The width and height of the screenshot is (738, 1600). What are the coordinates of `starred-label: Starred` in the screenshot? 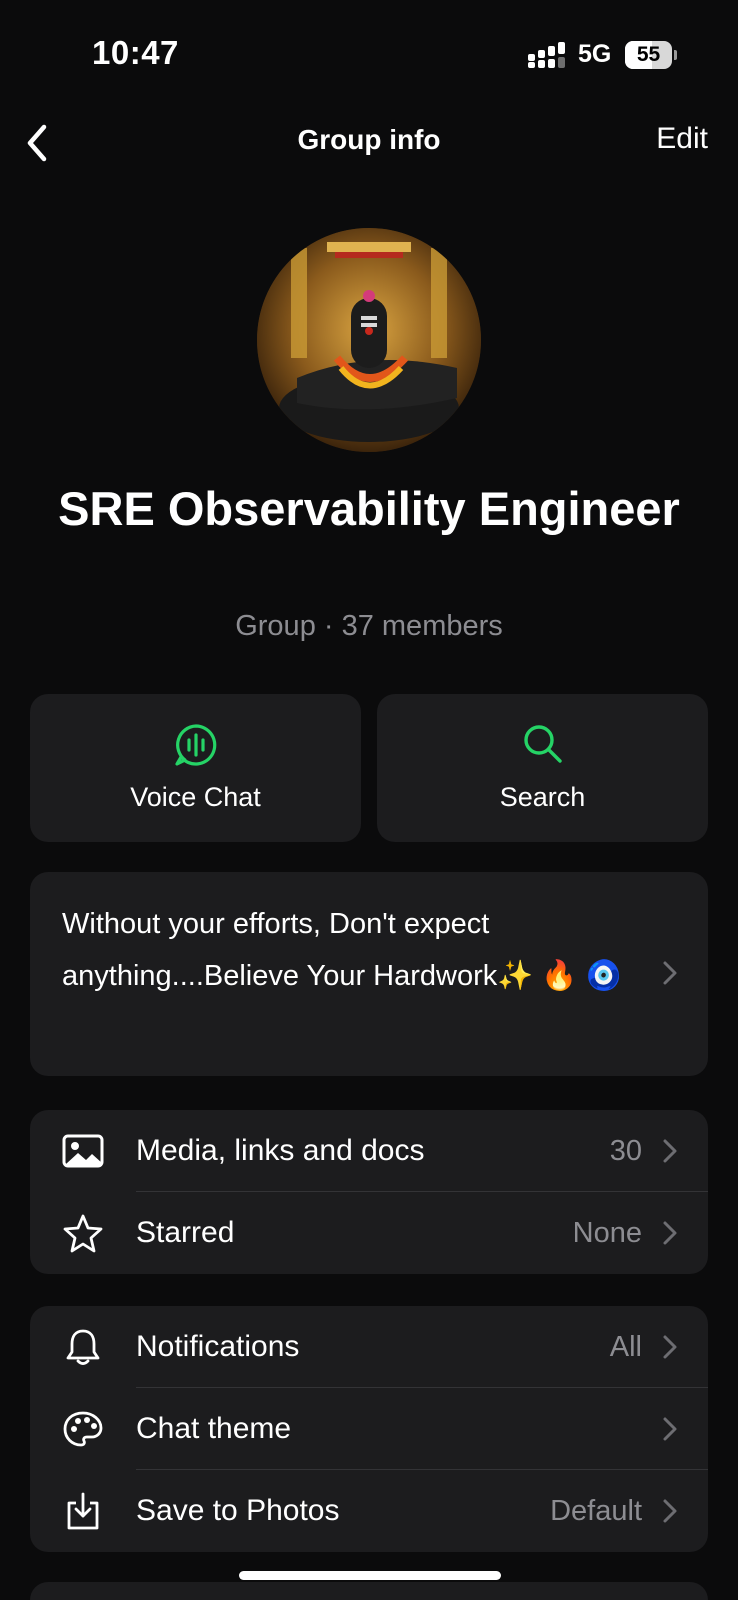 It's located at (185, 1232).